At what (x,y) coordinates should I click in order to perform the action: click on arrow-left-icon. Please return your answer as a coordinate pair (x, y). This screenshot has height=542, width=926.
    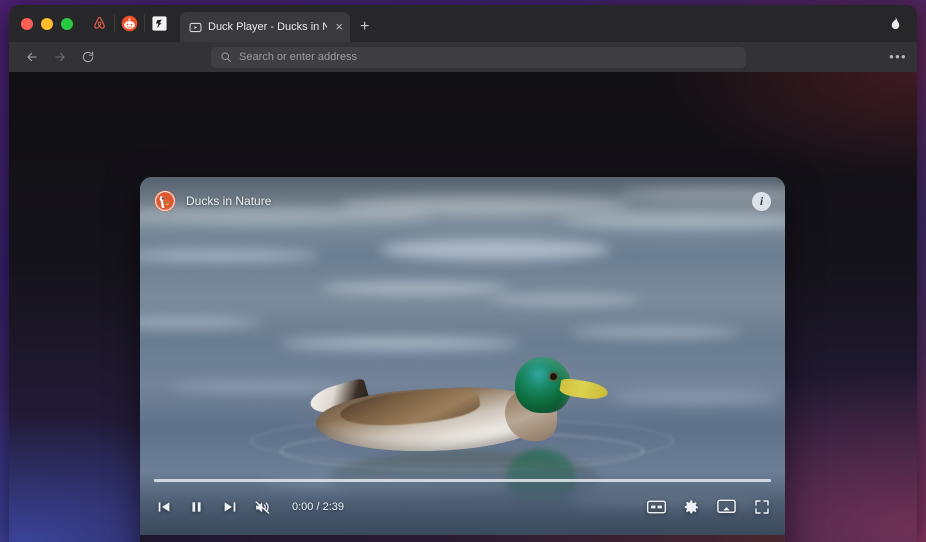
    Looking at the image, I should click on (32, 57).